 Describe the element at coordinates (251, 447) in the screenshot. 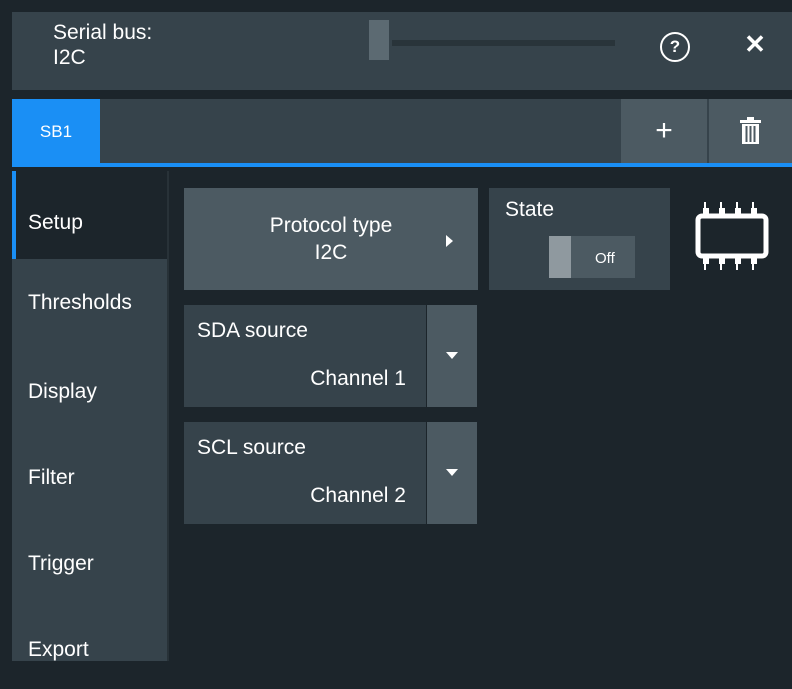

I see `scl-source-label: SCL source` at that location.